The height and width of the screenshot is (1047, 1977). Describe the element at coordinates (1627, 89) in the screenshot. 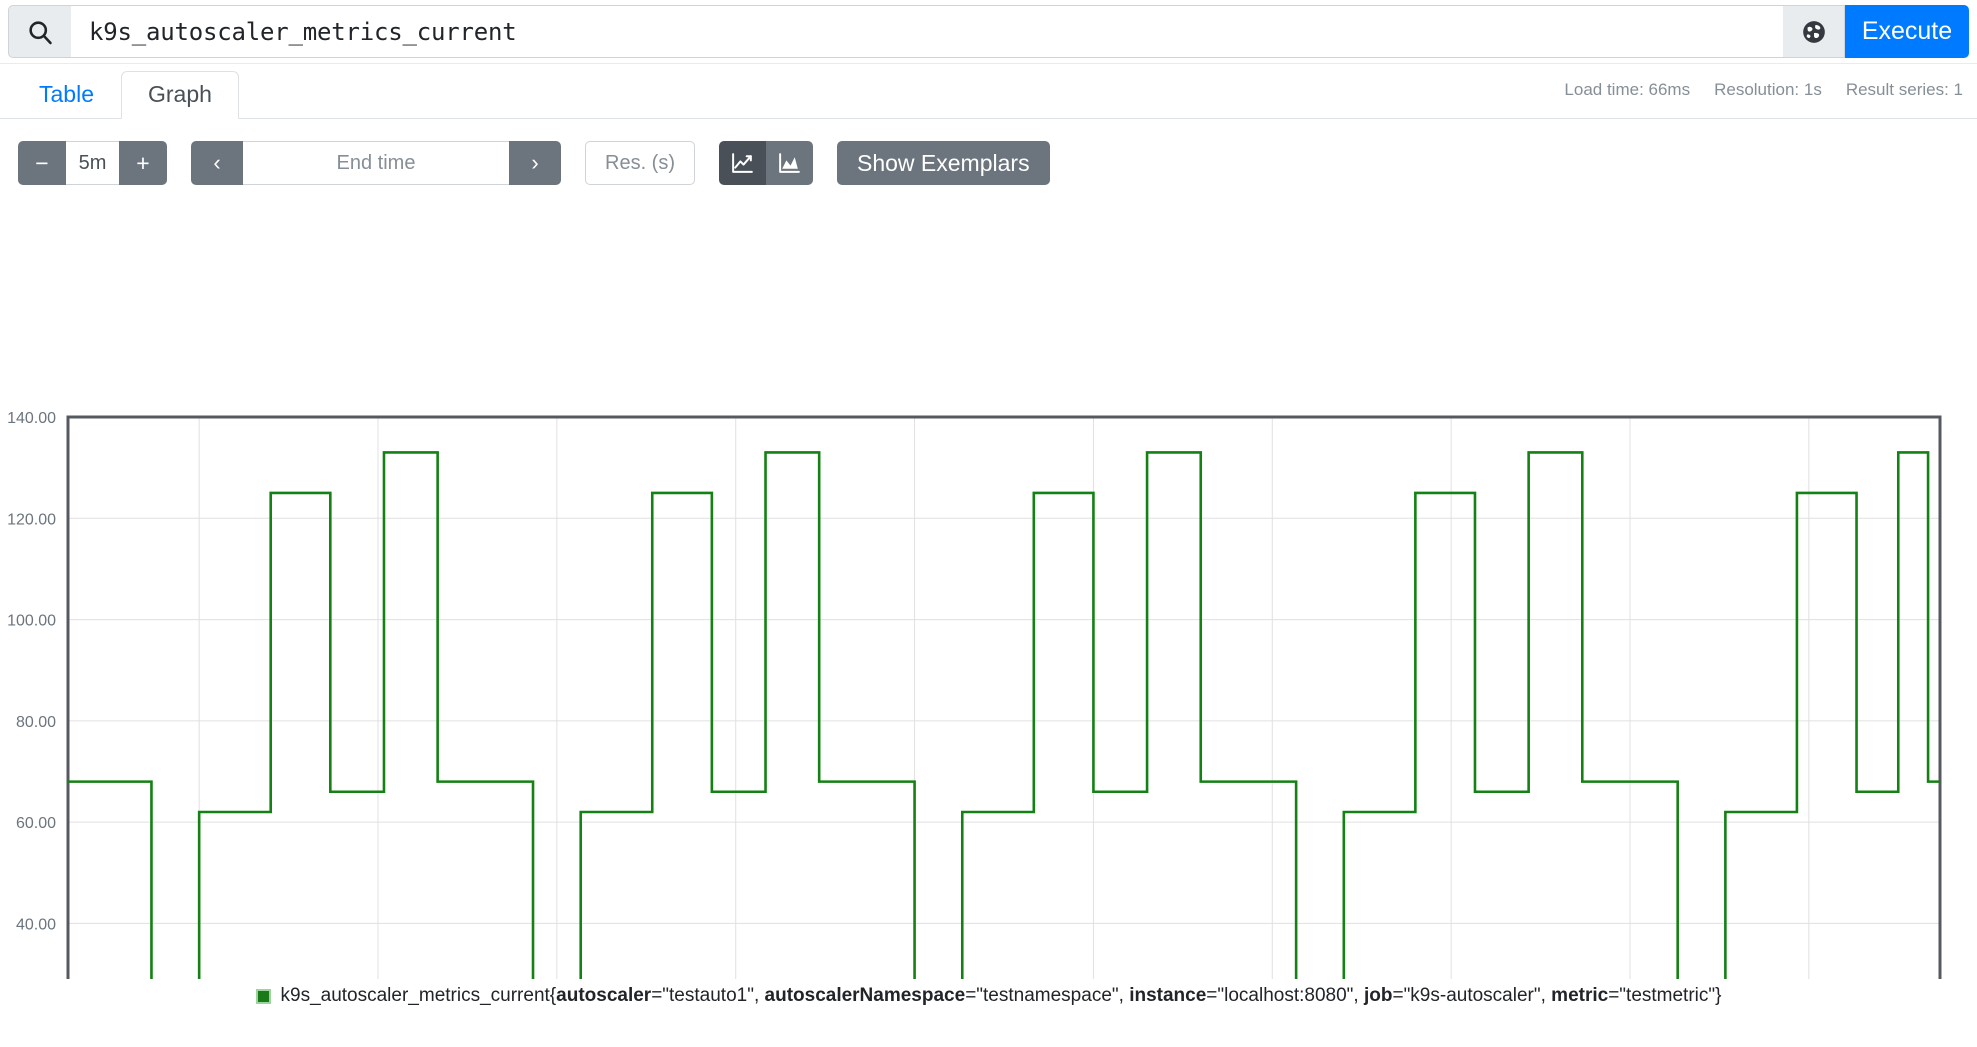

I see `load-time-stat: Load time: 66ms` at that location.